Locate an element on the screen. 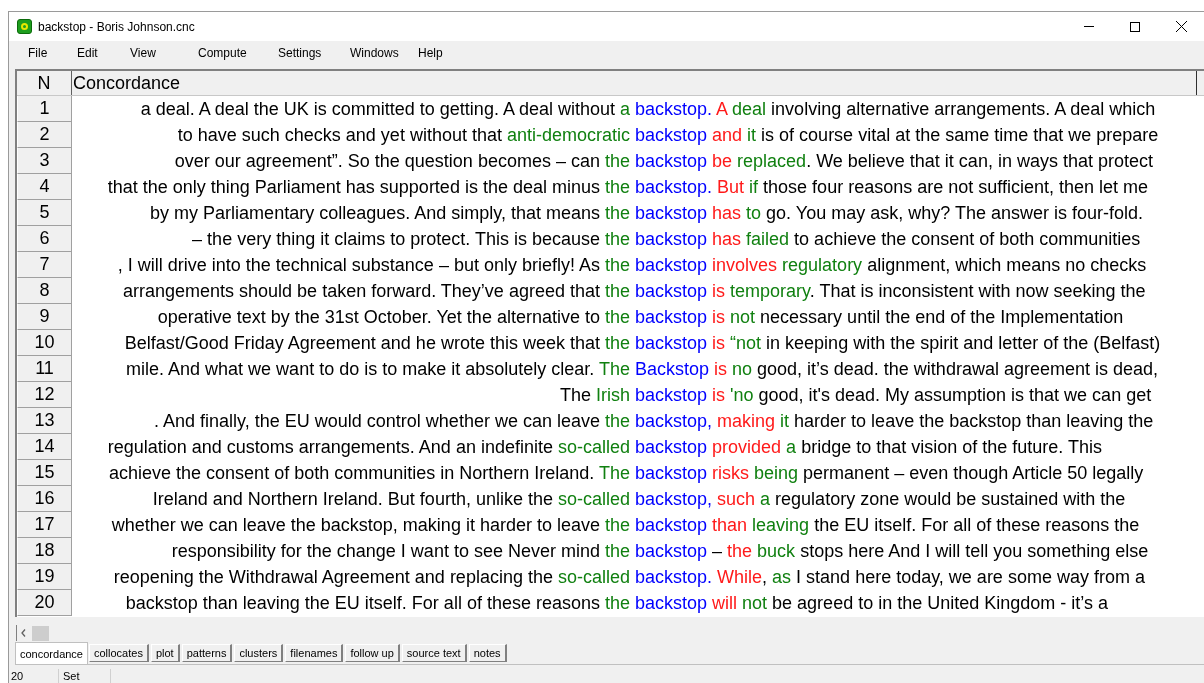 This screenshot has width=1204, height=683. row-number: 9 is located at coordinates (44, 317).